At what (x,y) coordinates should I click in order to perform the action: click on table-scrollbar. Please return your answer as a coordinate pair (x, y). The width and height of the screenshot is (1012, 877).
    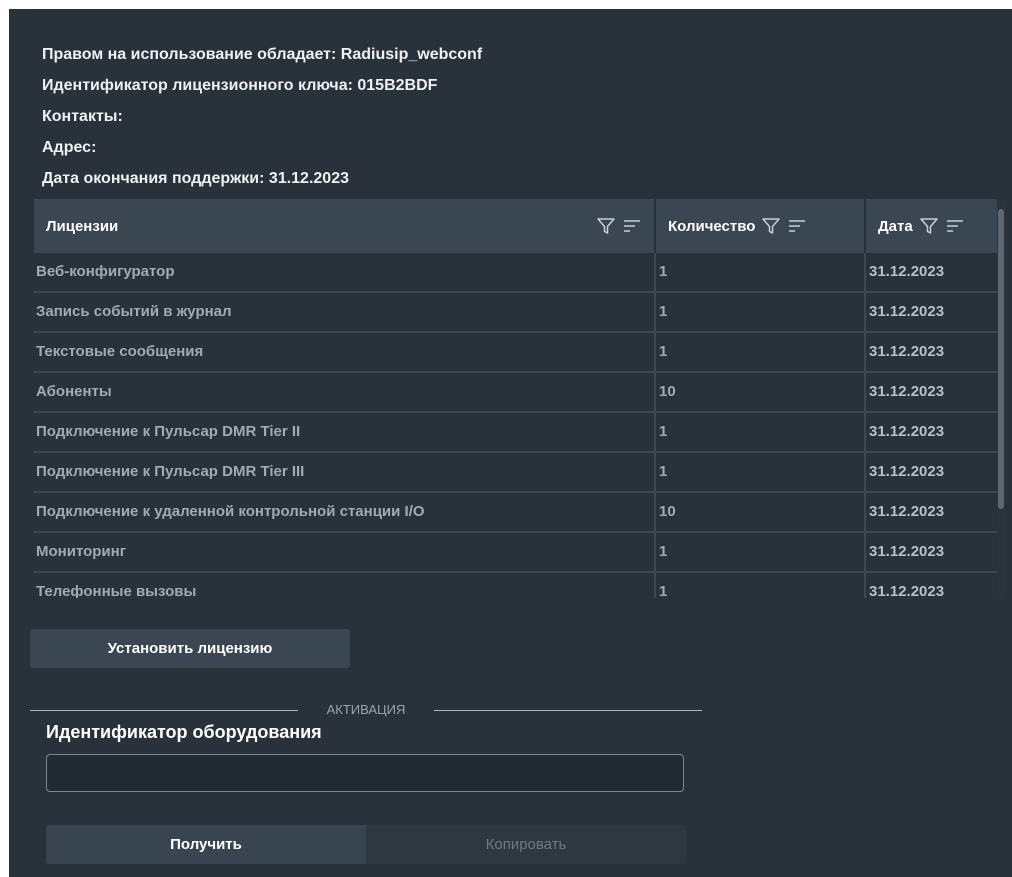
    Looking at the image, I should click on (1001, 398).